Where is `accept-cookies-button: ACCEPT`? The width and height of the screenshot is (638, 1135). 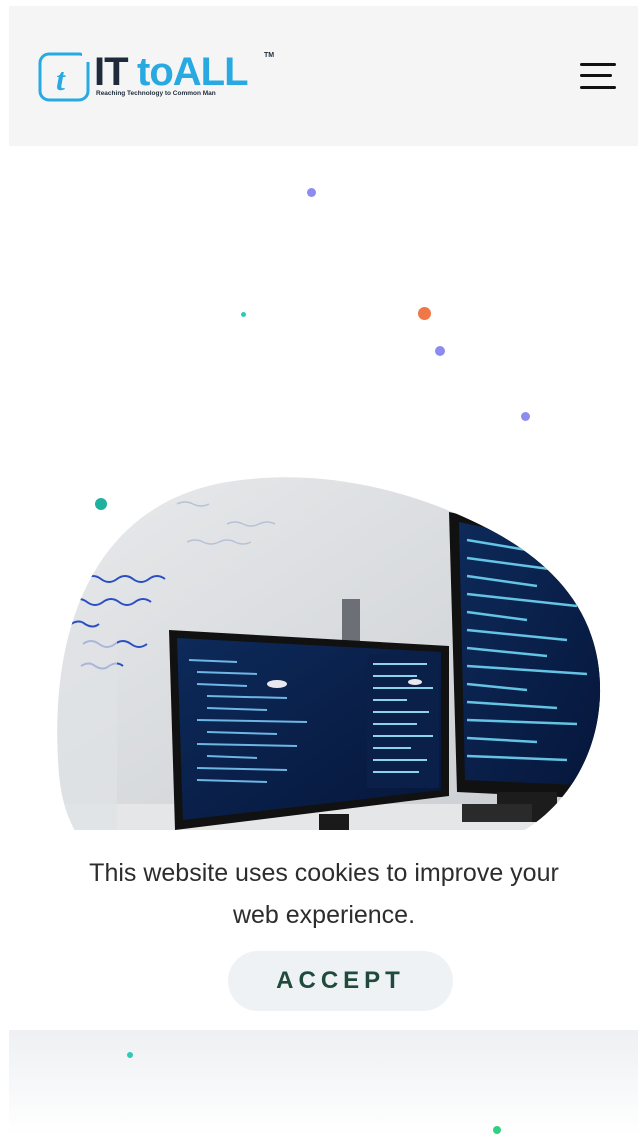 accept-cookies-button: ACCEPT is located at coordinates (340, 981).